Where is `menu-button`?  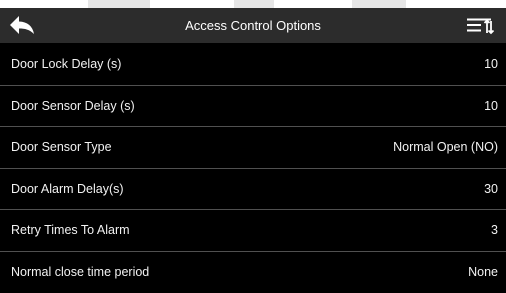 menu-button is located at coordinates (480, 25).